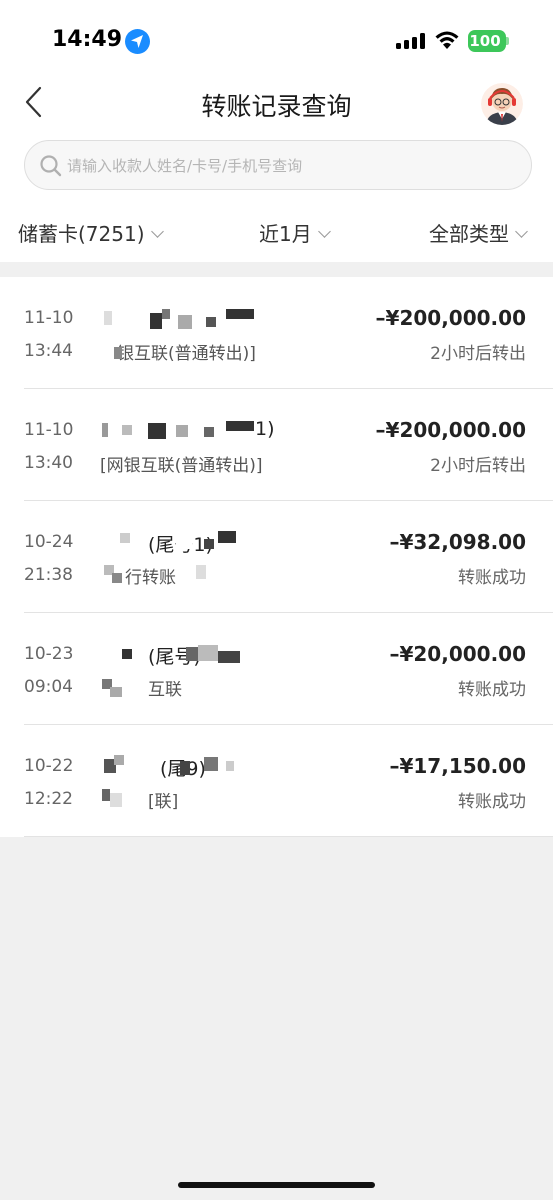  I want to click on period-filter-label: 近1月, so click(285, 234).